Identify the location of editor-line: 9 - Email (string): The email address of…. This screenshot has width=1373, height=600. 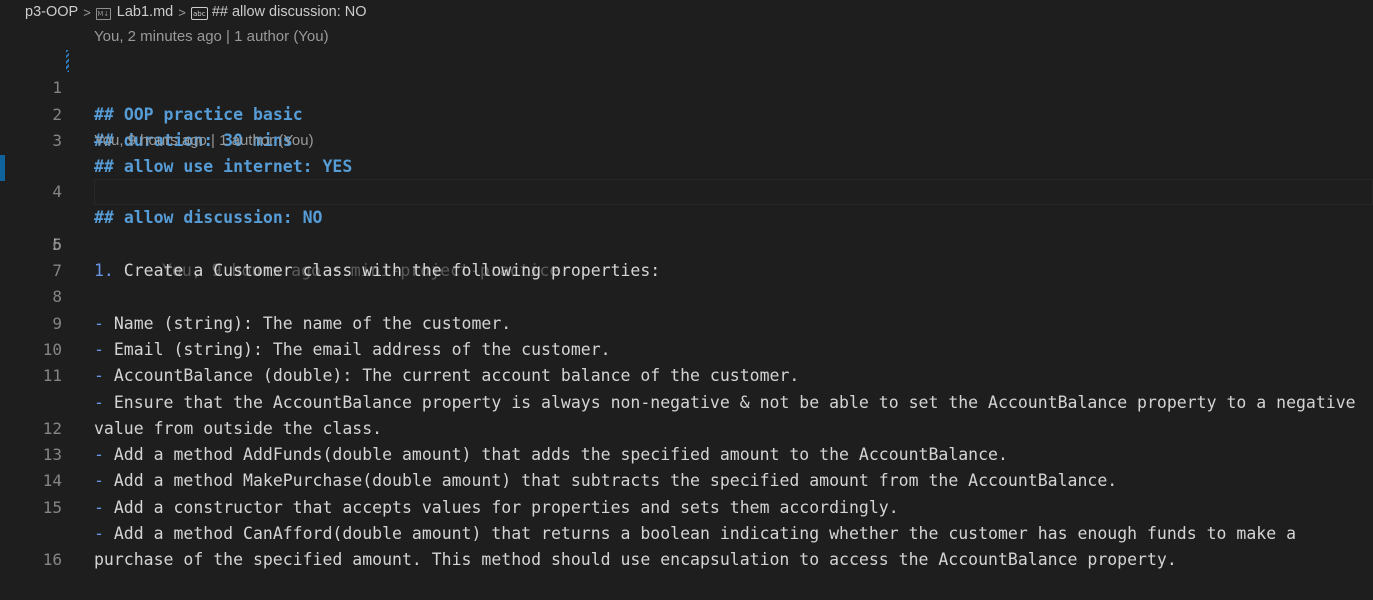
(686, 321).